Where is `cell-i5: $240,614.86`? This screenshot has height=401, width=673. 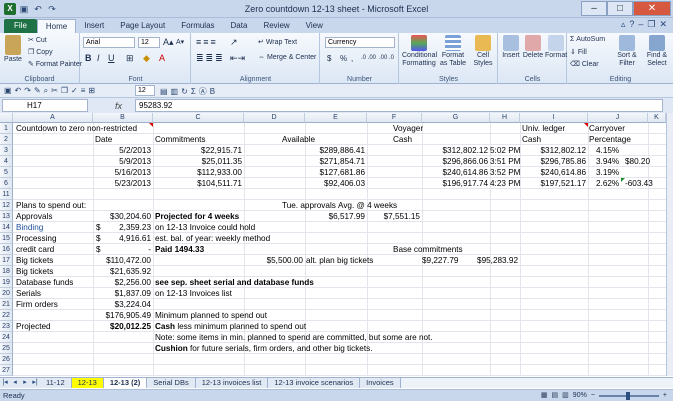
cell-i5: $240,614.86 is located at coordinates (553, 172).